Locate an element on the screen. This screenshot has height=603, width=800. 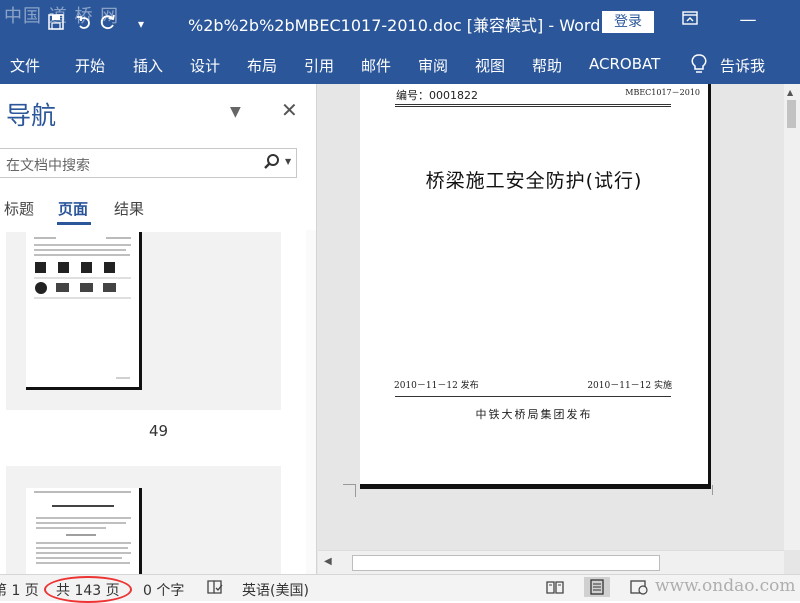
standard-id: MBEC1017－2010 is located at coordinates (662, 92).